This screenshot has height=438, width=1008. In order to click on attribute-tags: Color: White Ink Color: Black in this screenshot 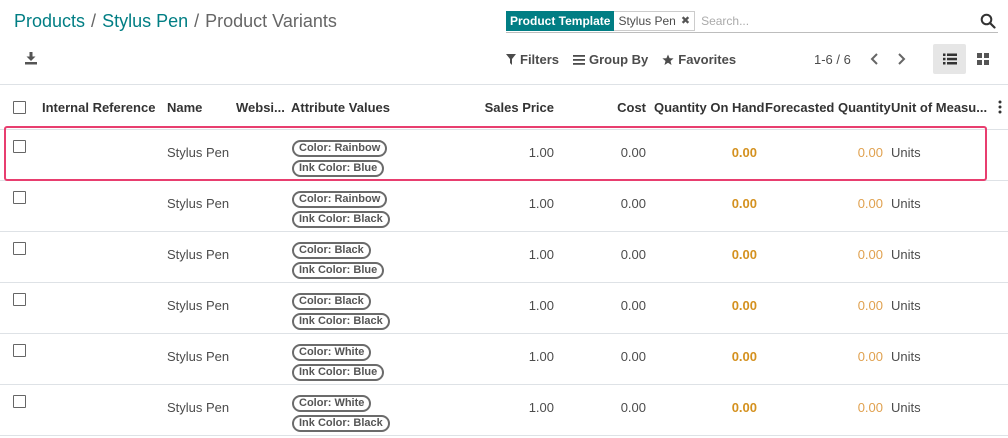, I will do `click(341, 413)`.